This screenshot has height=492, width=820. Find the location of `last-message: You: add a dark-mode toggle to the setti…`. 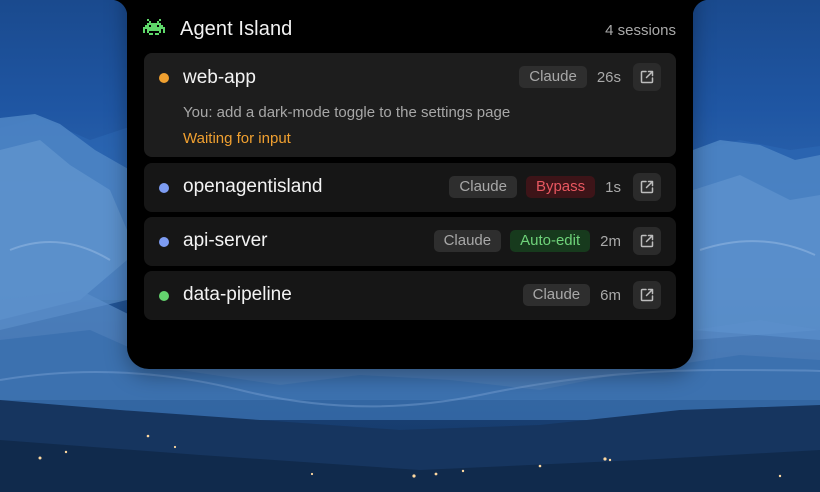

last-message: You: add a dark-mode toggle to the setti… is located at coordinates (347, 112).